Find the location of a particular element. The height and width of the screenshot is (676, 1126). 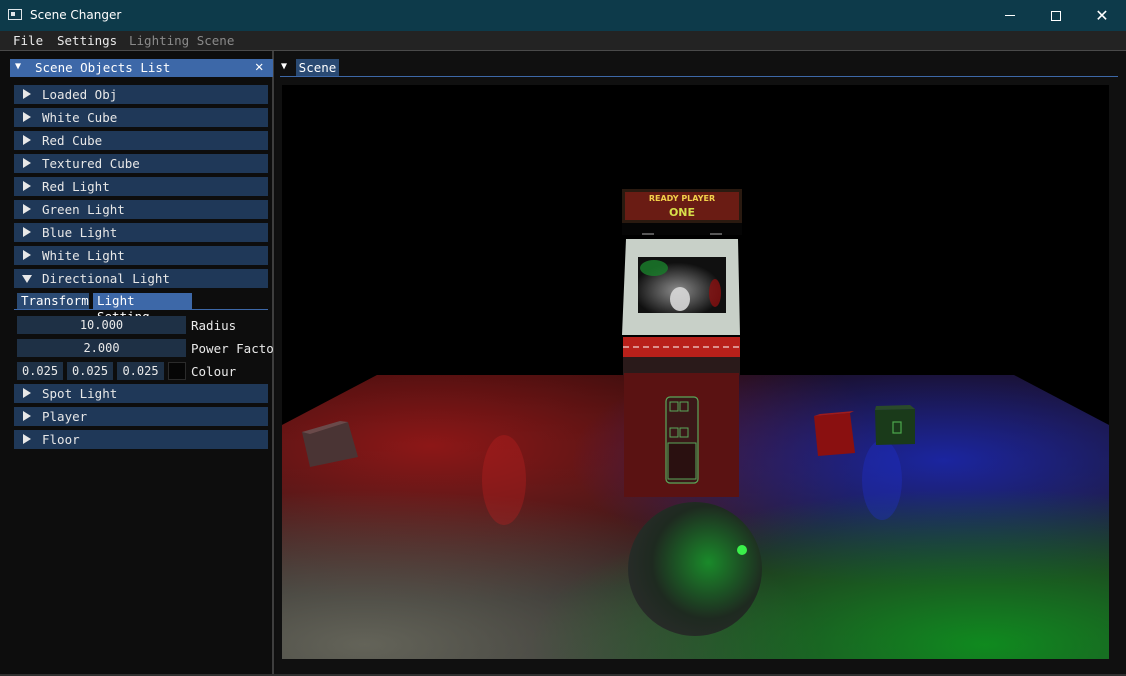

colour-swatch is located at coordinates (177, 371).